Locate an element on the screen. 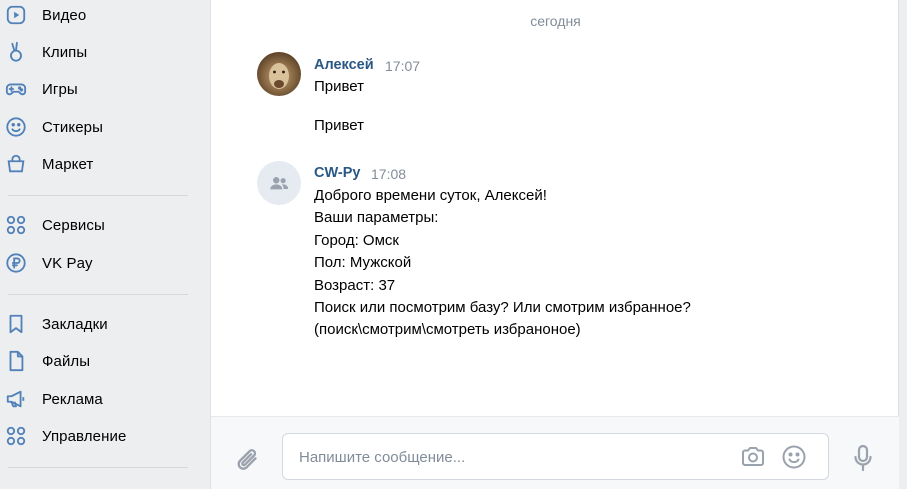  sticker-icon is located at coordinates (16, 127).